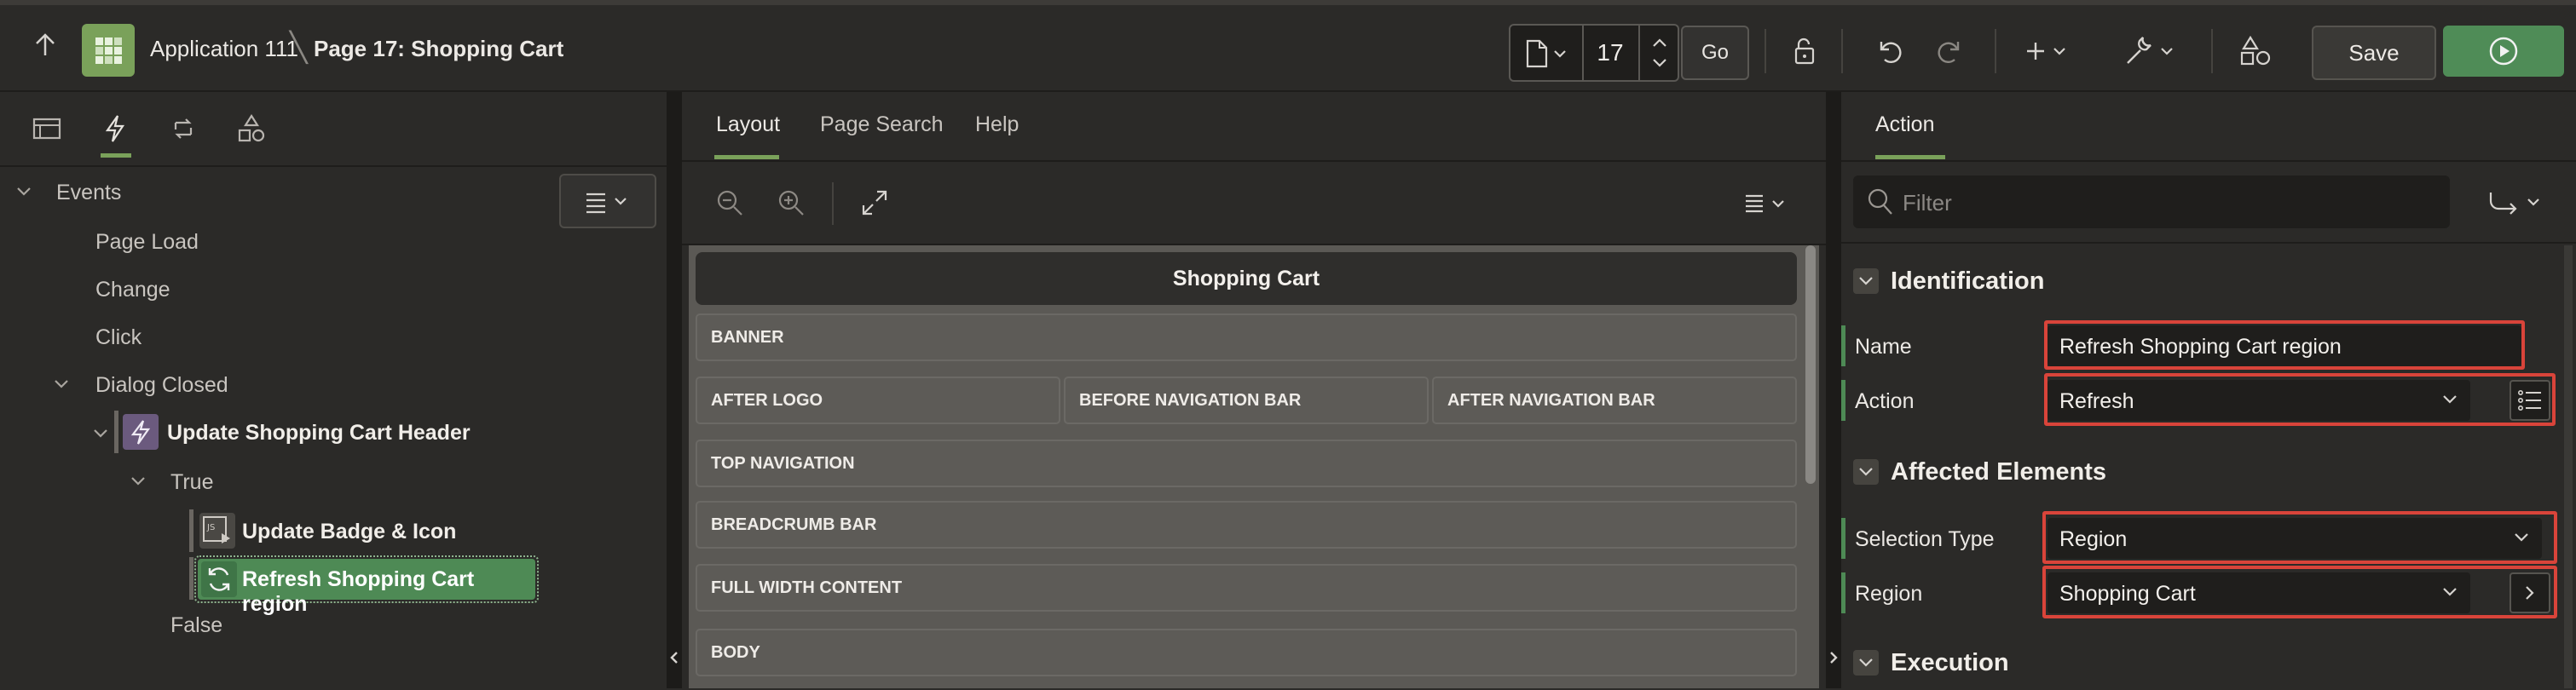 The image size is (2576, 690). Describe the element at coordinates (1246, 525) in the screenshot. I see `region-breadcrumb-bar: BREADCRUMB BAR` at that location.